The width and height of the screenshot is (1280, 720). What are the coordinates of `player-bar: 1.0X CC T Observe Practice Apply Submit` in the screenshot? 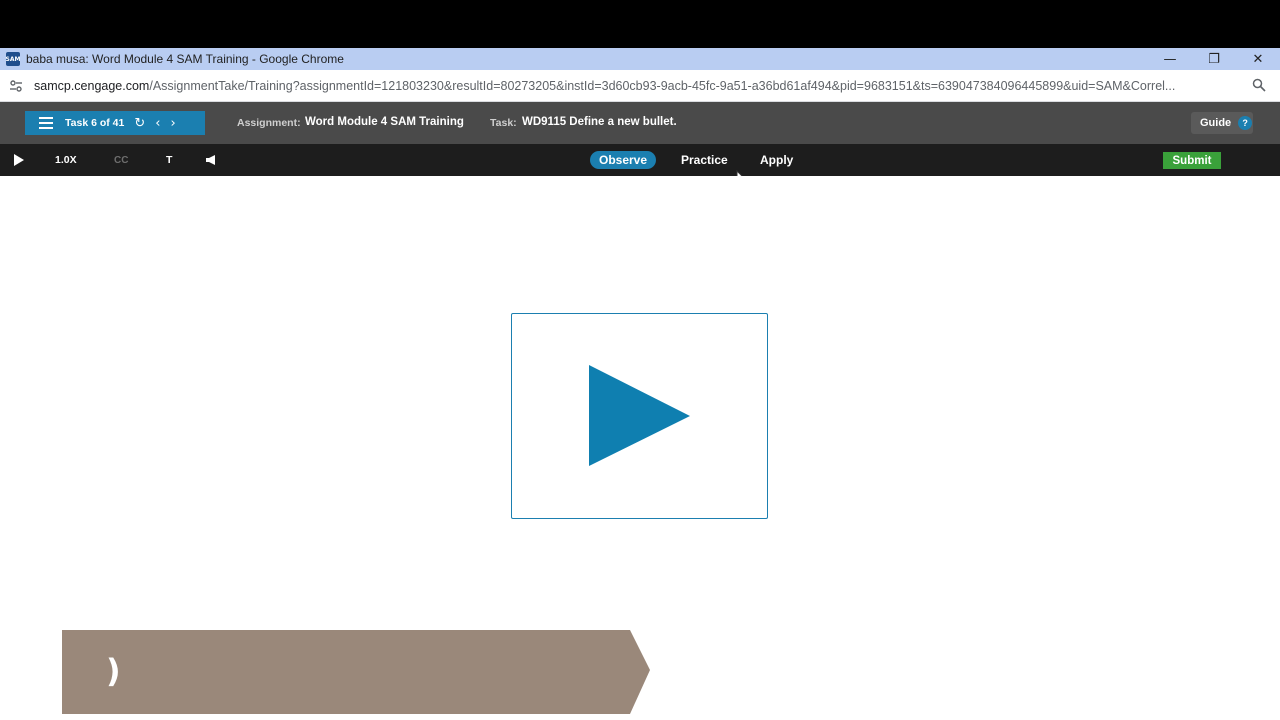 It's located at (640, 160).